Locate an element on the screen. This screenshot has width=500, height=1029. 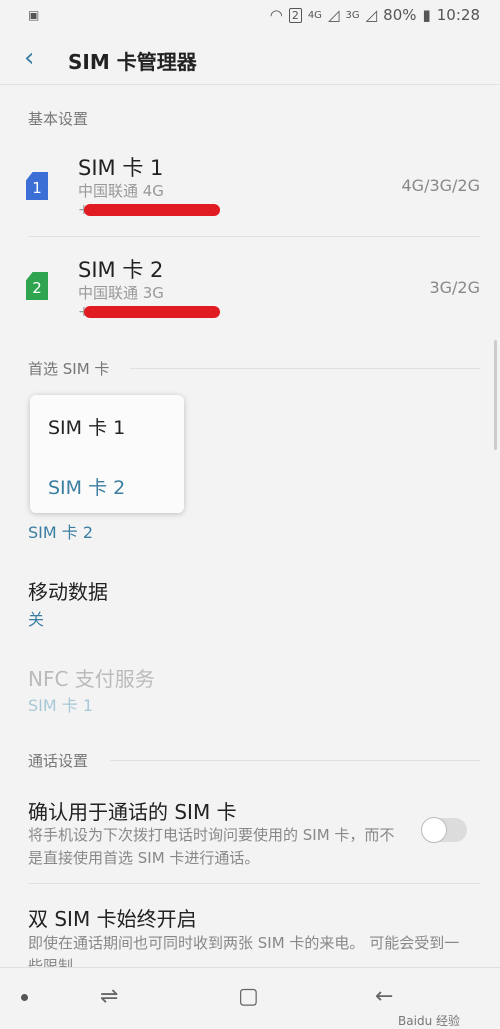
toggle-knob is located at coordinates (434, 830).